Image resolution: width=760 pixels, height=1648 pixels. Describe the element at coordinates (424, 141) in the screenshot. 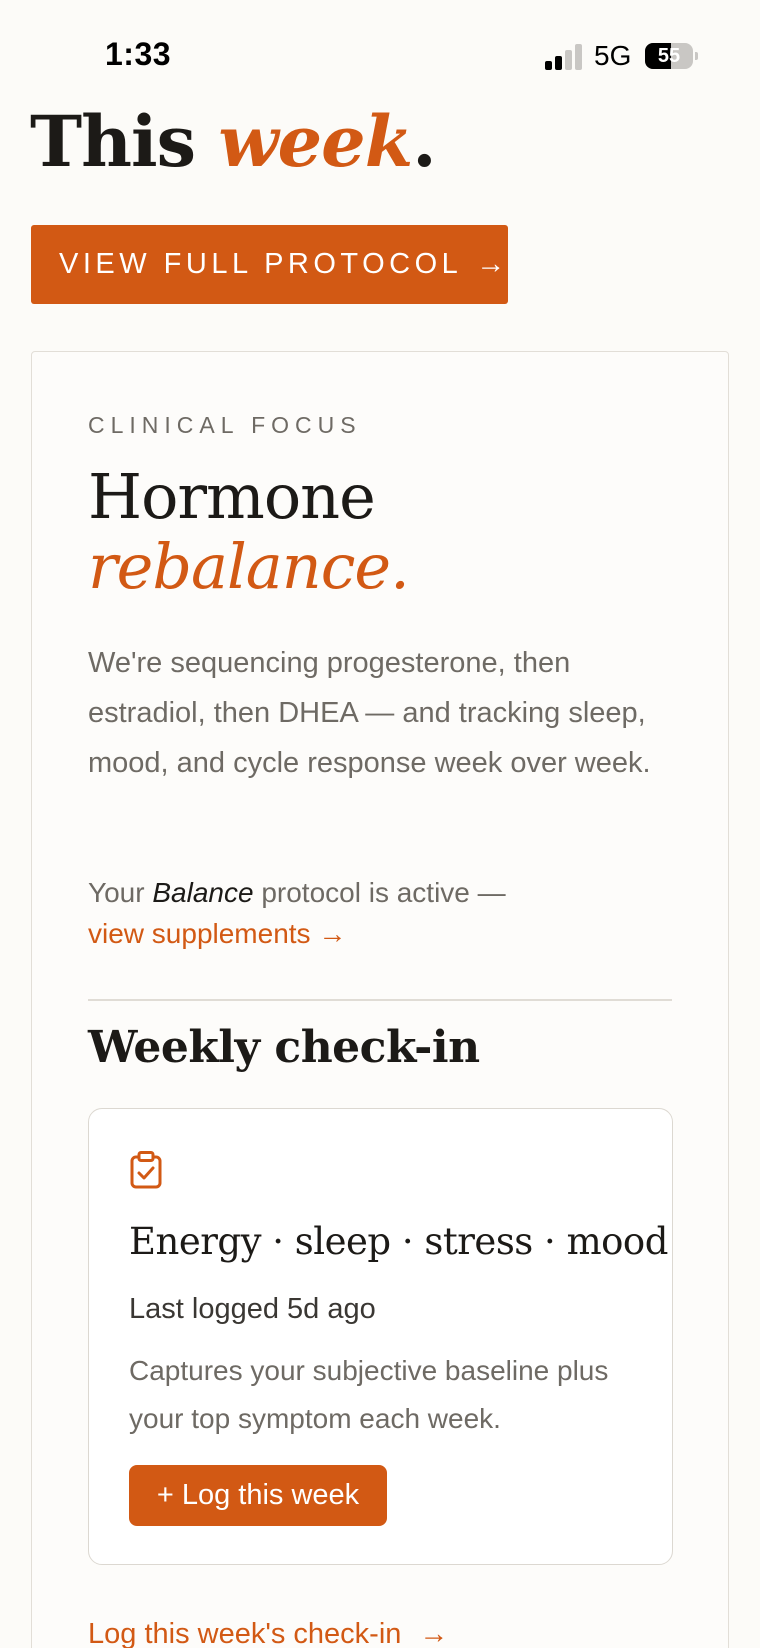

I see `page-title-end: .` at that location.